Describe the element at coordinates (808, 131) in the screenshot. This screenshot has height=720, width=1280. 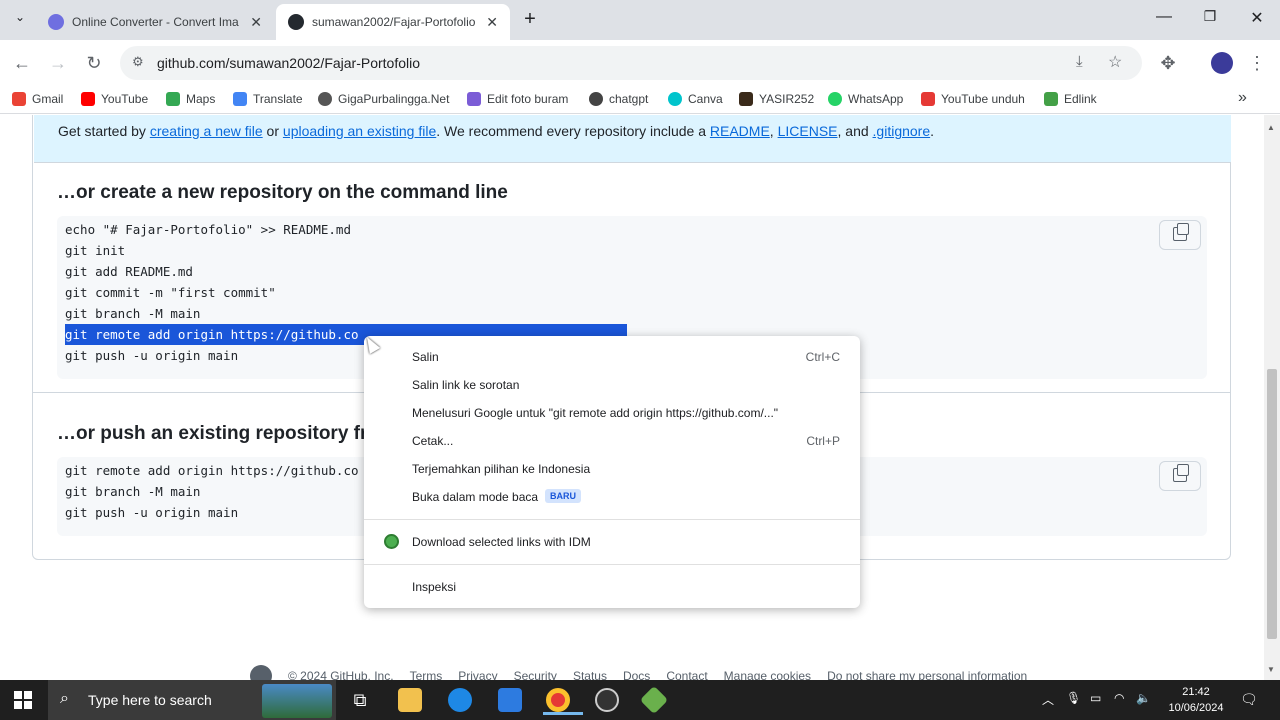
I see `license-link: LICENSE` at that location.